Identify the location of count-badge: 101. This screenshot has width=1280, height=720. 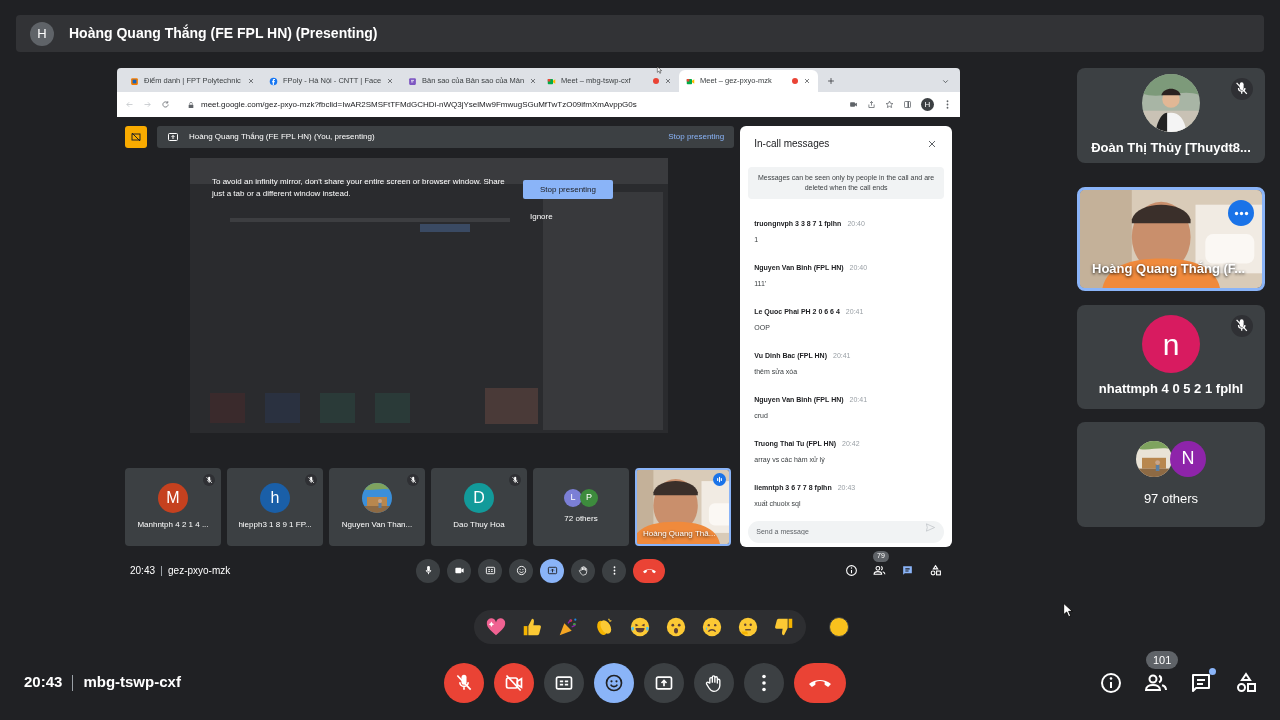
(1162, 659).